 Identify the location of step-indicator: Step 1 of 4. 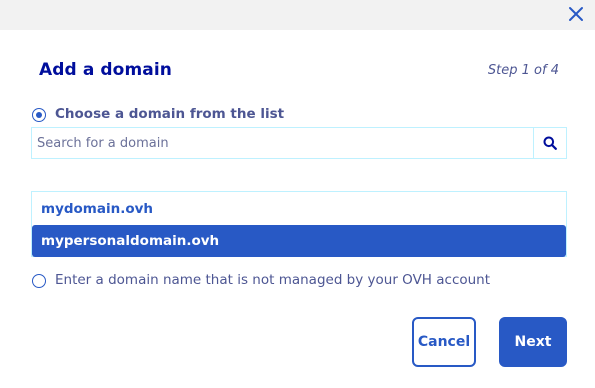
(523, 70).